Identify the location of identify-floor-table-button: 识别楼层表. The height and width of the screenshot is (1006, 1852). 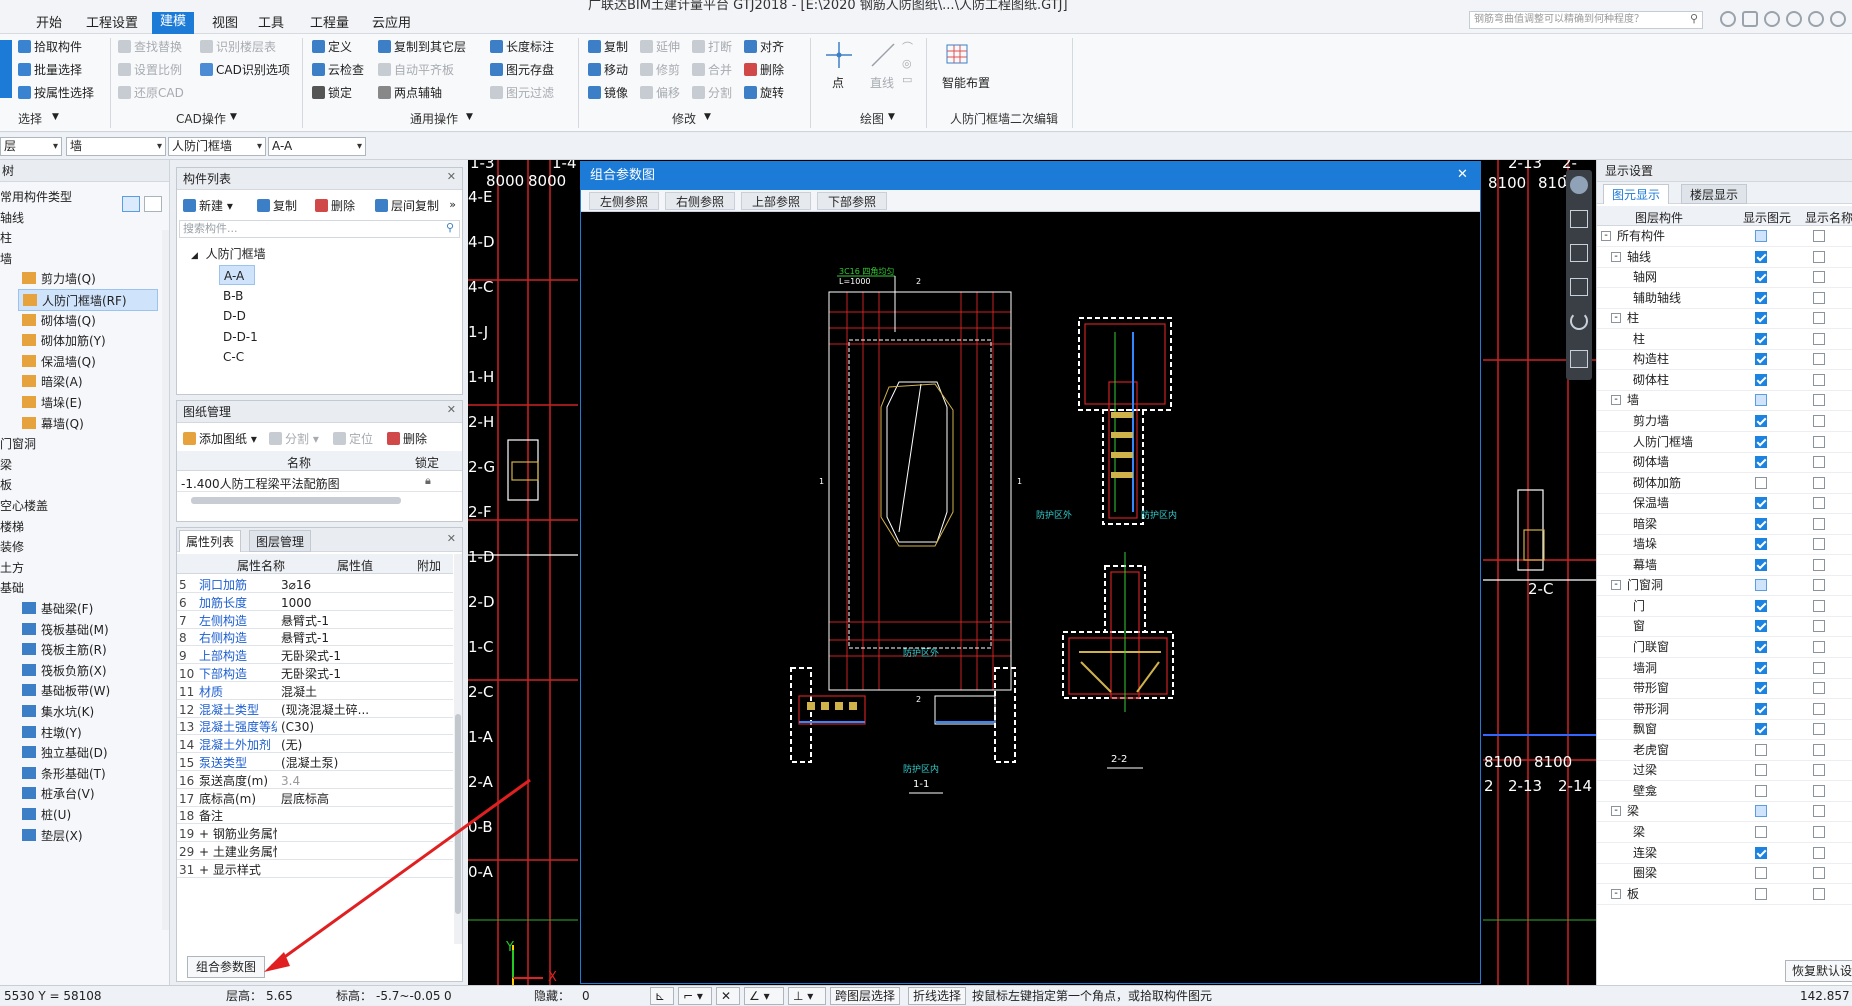
(238, 47).